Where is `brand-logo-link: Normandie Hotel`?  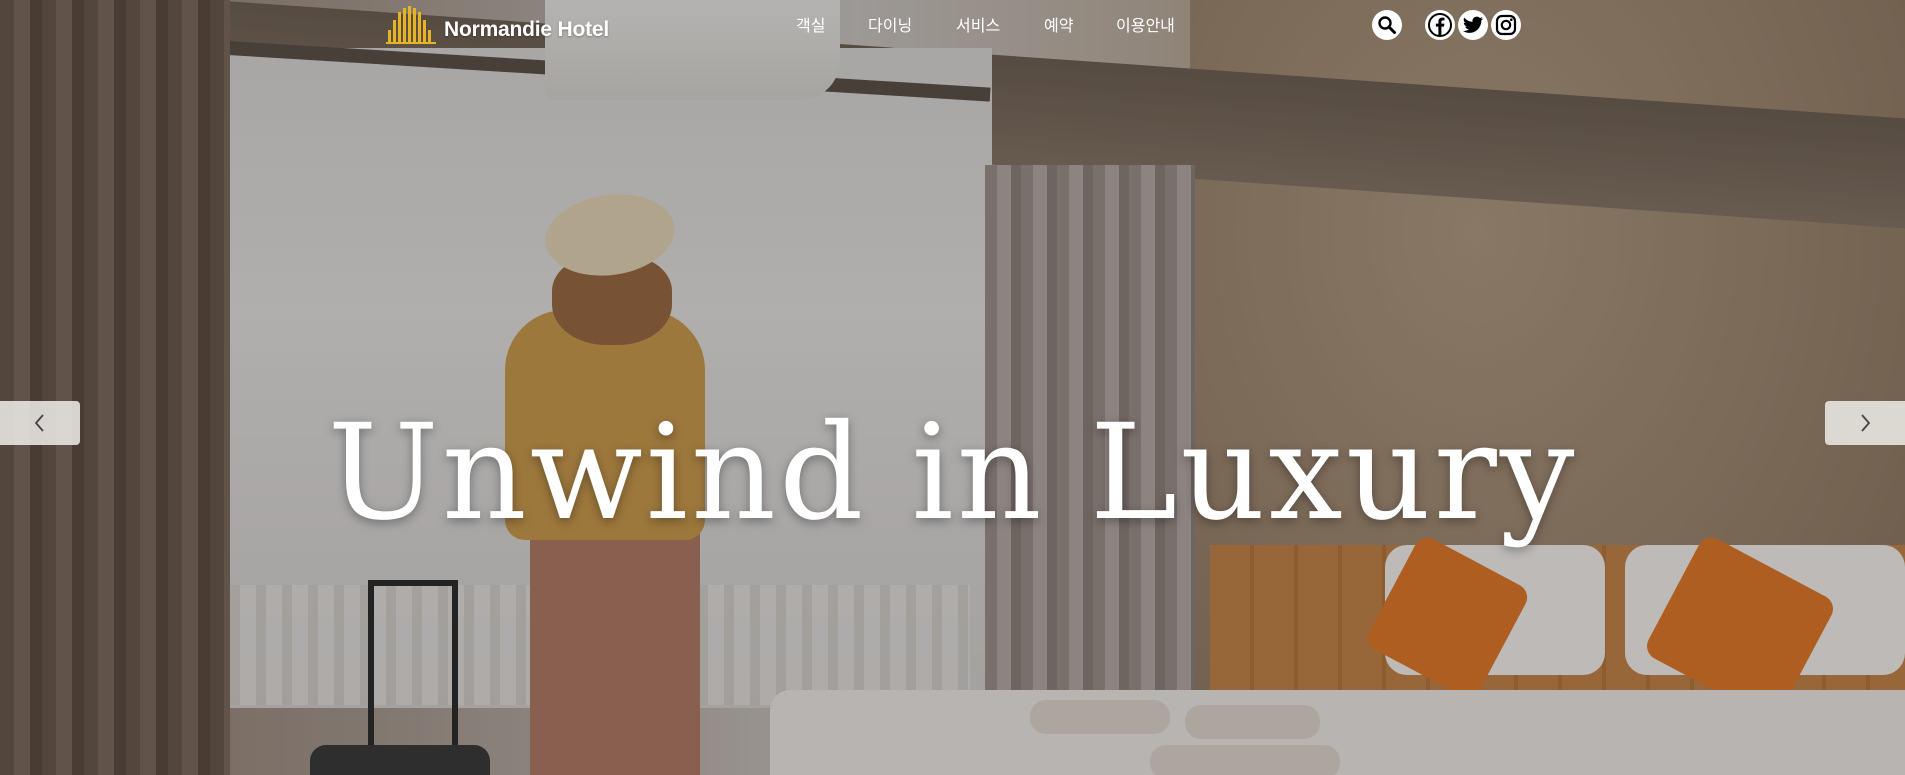 brand-logo-link: Normandie Hotel is located at coordinates (497, 25).